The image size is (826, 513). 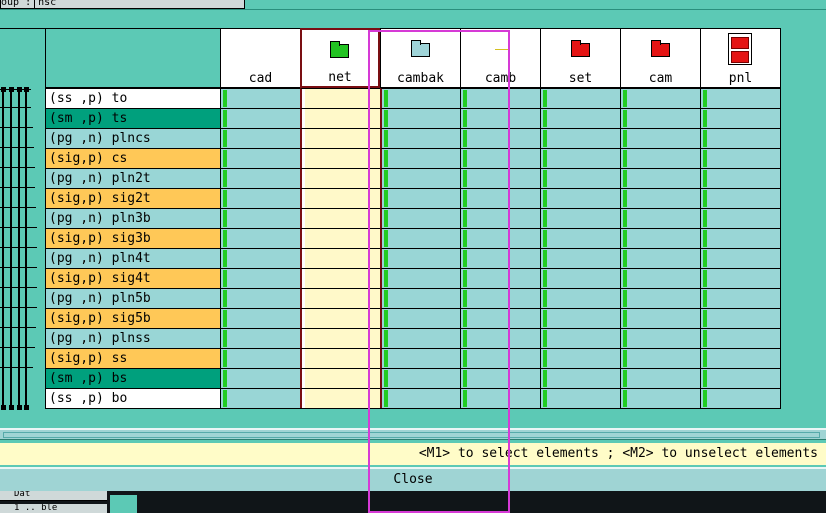 I want to click on layer-label: (pg ,n) pln3b, so click(x=132, y=218).